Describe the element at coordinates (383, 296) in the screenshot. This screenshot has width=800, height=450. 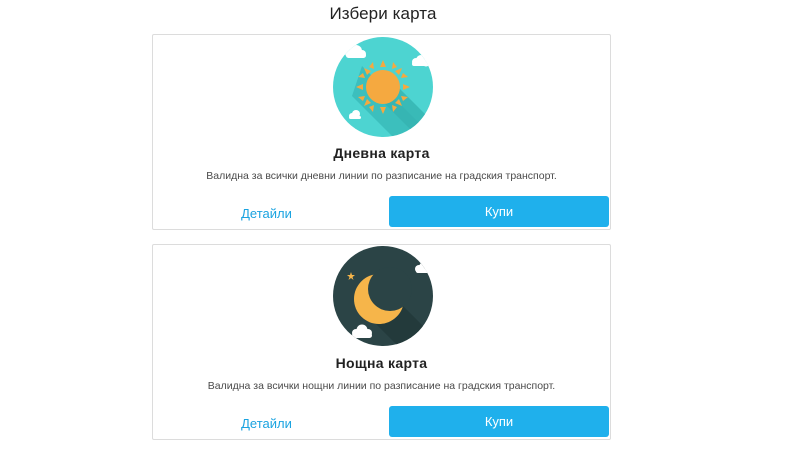
I see `moon-icon` at that location.